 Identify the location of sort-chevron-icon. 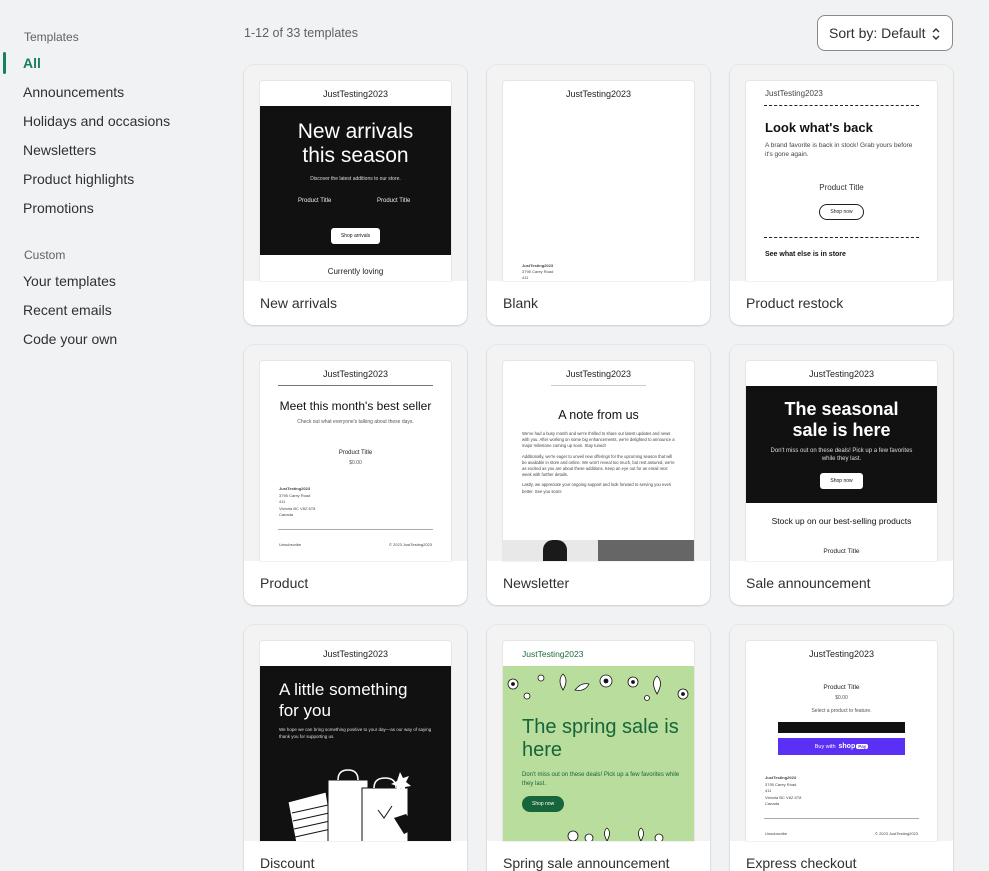
(936, 34).